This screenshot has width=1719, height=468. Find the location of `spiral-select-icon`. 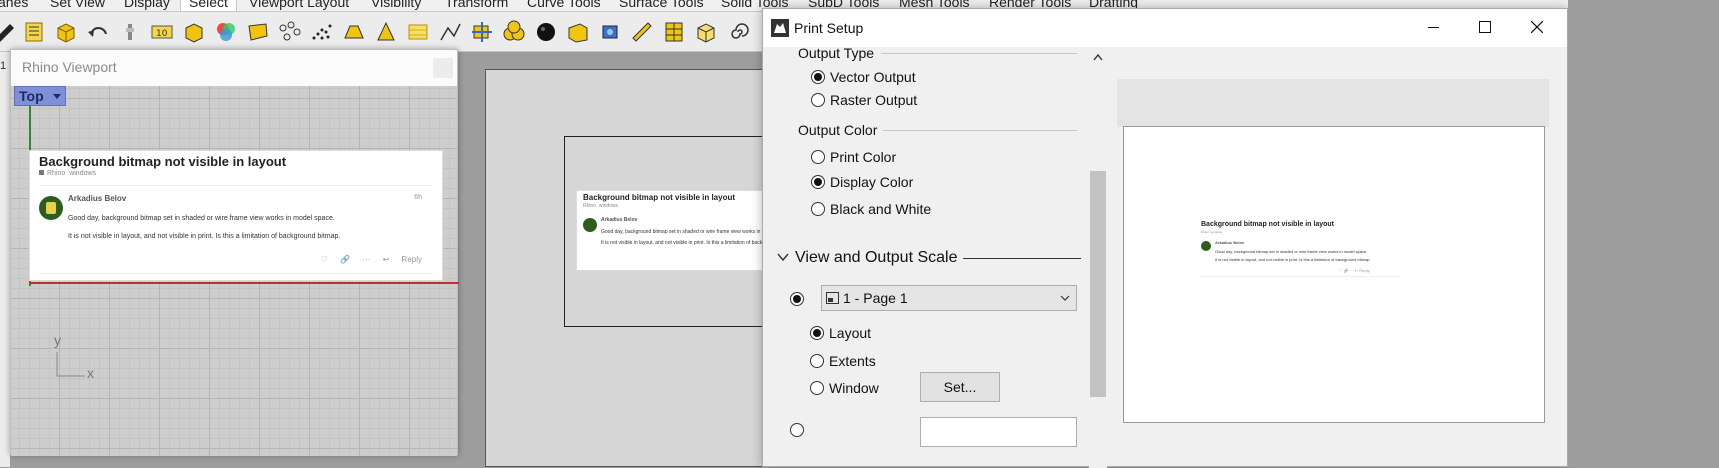

spiral-select-icon is located at coordinates (738, 32).